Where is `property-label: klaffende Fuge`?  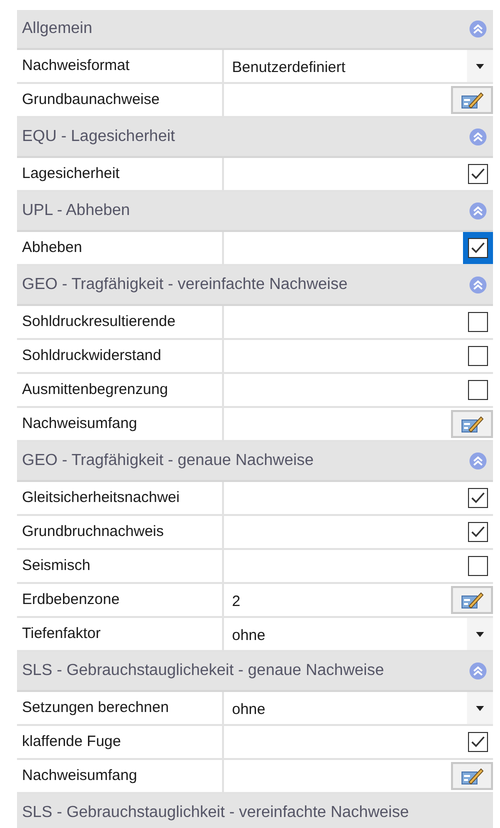
property-label: klaffende Fuge is located at coordinates (71, 742).